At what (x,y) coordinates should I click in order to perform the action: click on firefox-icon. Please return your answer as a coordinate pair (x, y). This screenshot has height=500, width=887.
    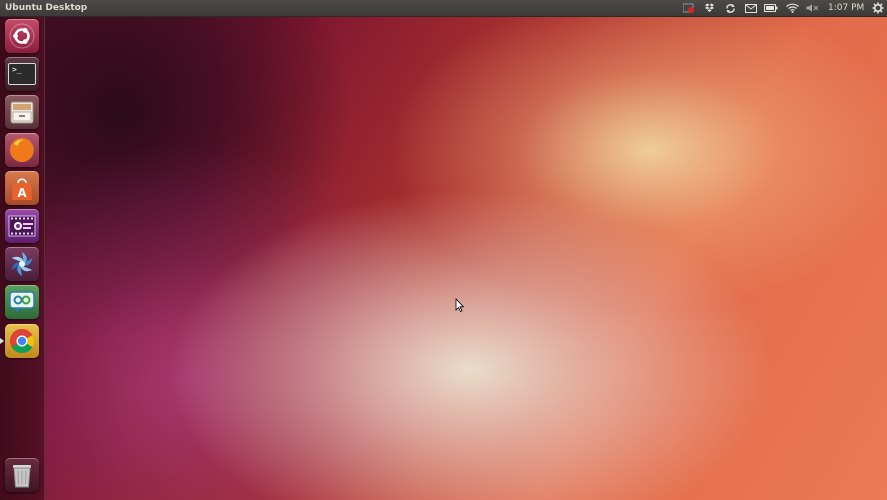
    Looking at the image, I should click on (21, 150).